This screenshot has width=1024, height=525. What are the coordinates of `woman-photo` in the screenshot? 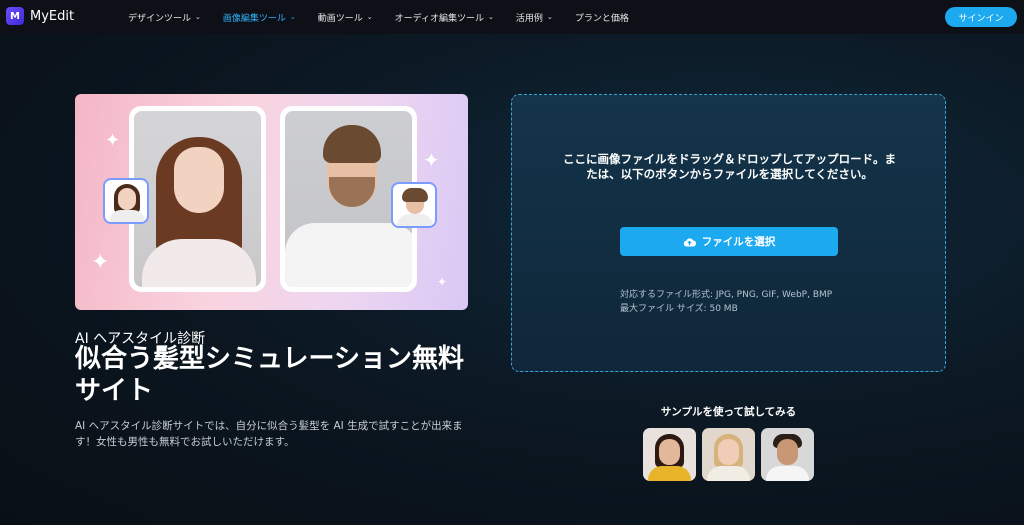 It's located at (197, 199).